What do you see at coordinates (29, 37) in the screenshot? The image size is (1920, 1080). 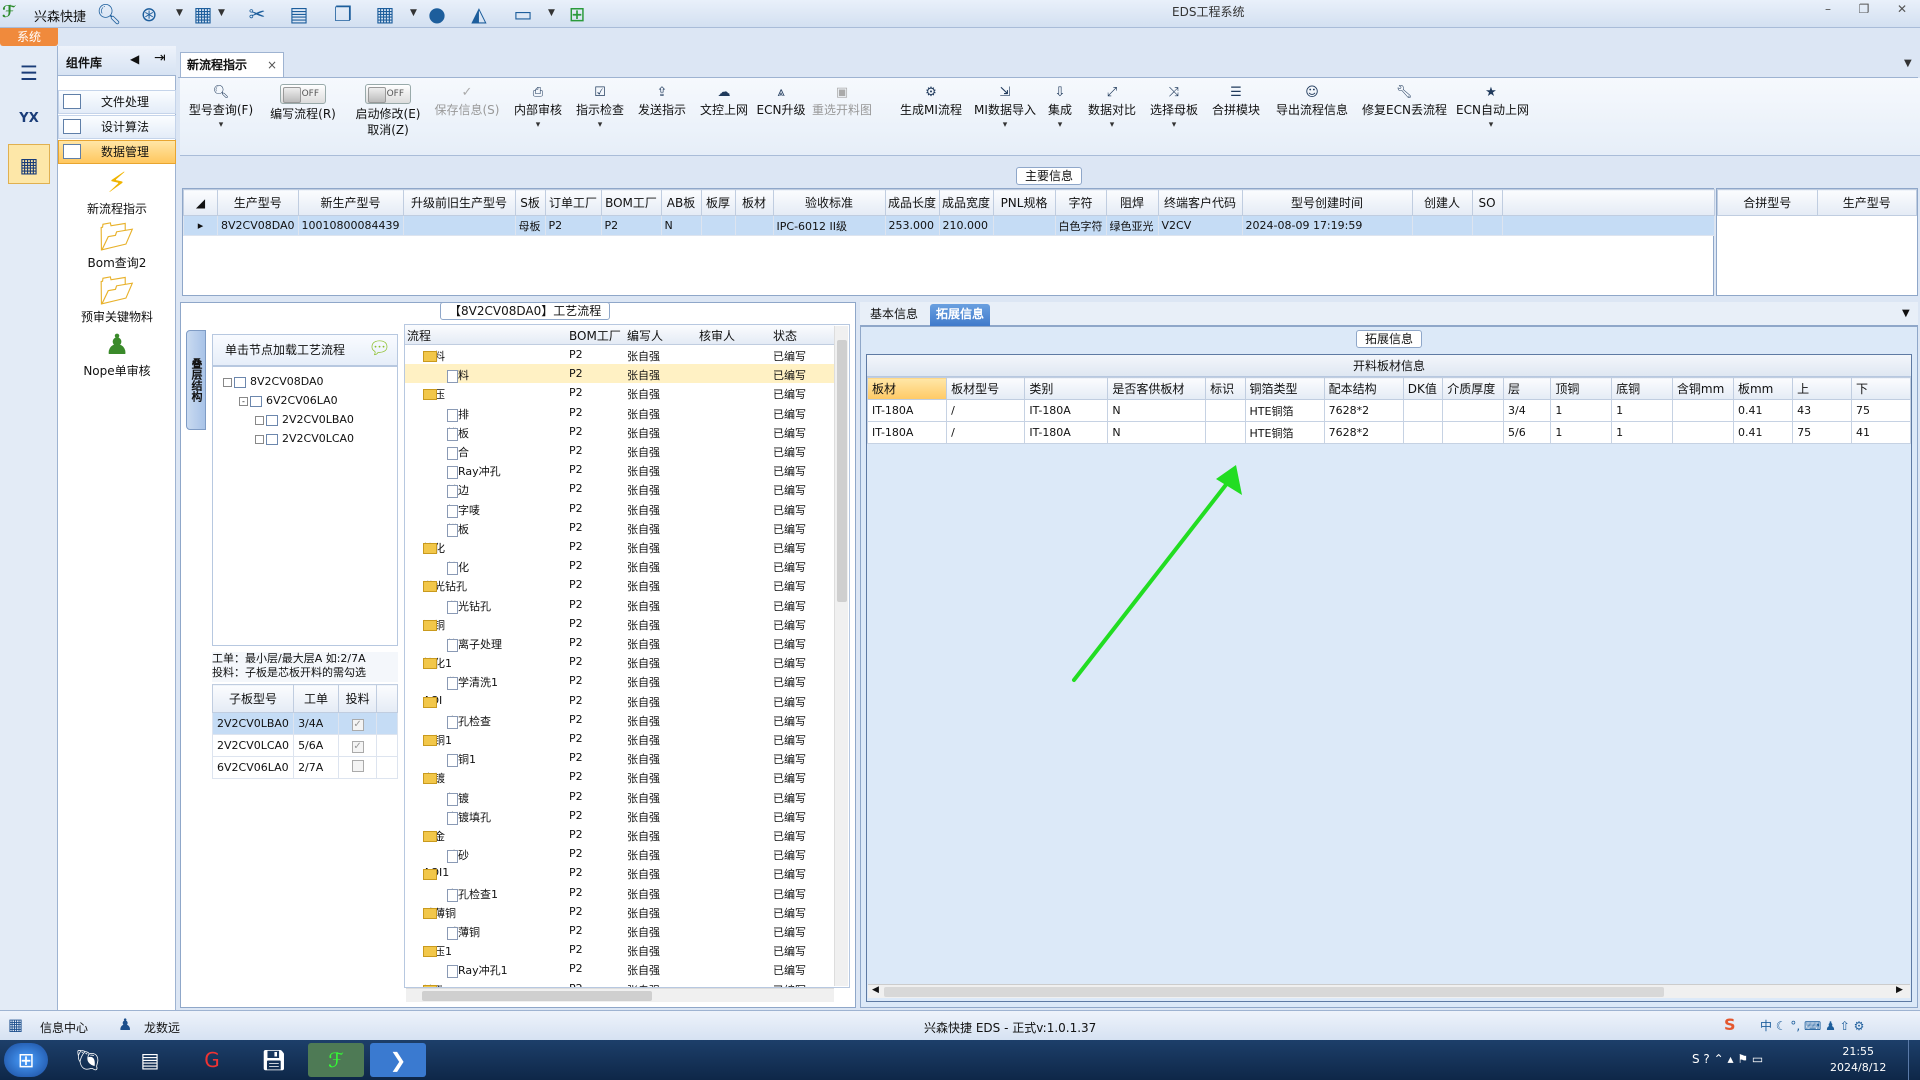 I see `system-menu-tab: 系统` at bounding box center [29, 37].